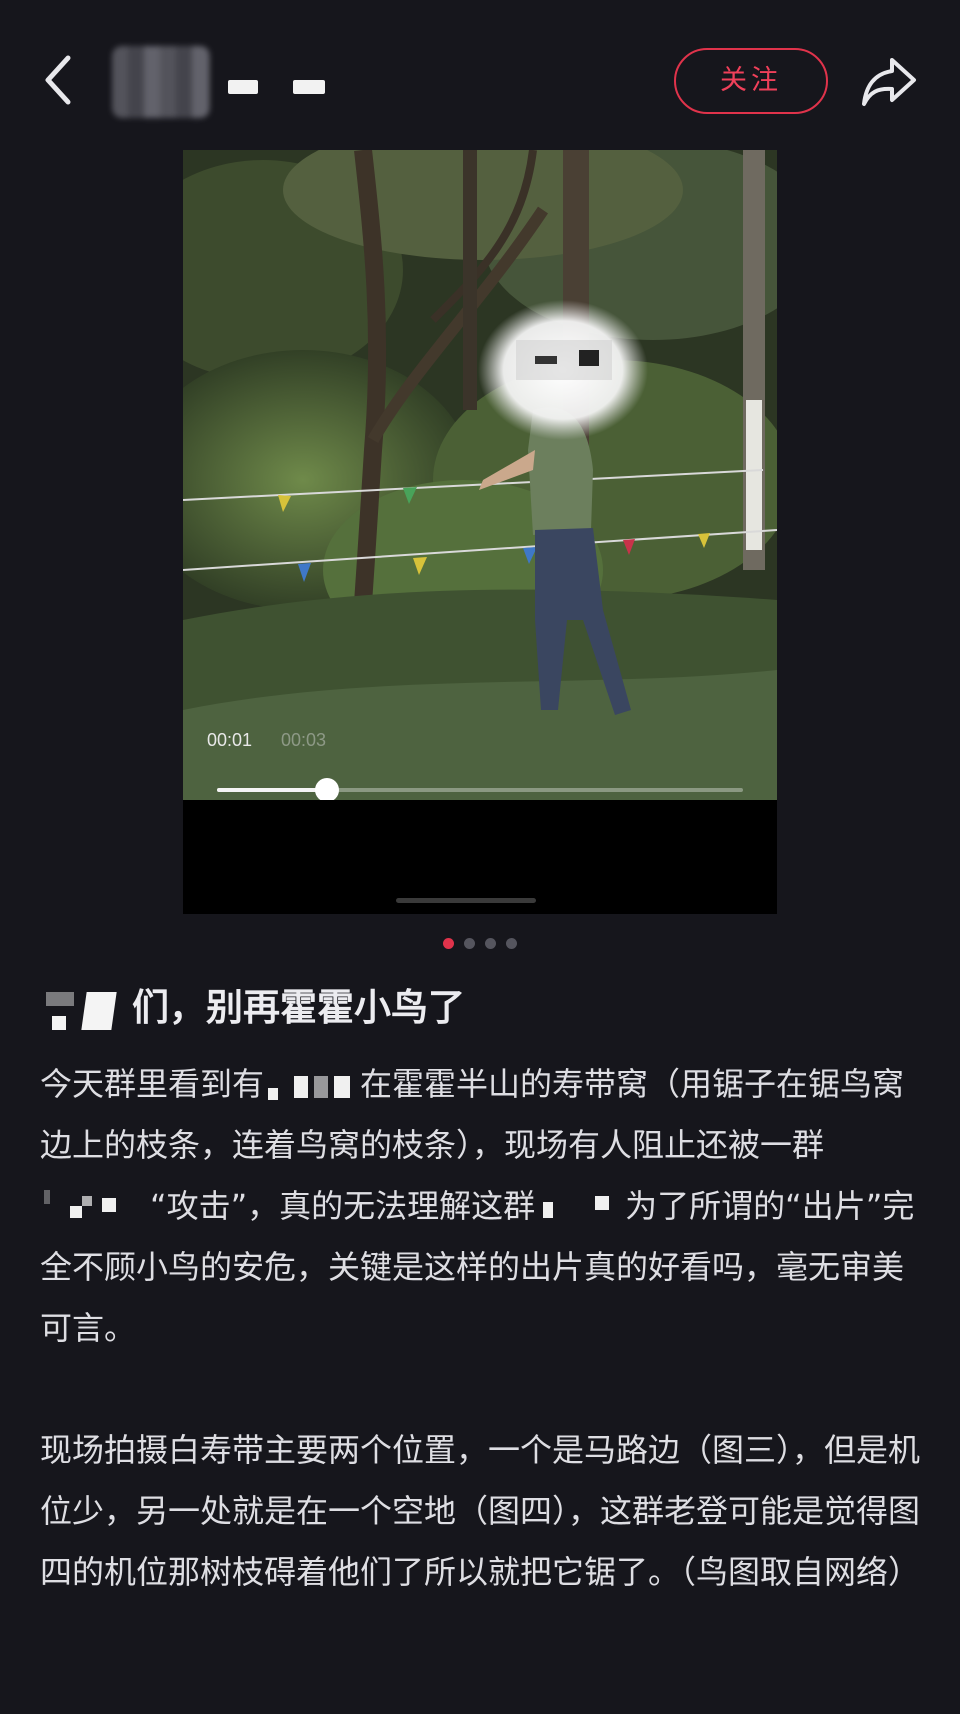 This screenshot has width=960, height=1714. What do you see at coordinates (304, 740) in the screenshot?
I see `video-total-time: 00:03` at bounding box center [304, 740].